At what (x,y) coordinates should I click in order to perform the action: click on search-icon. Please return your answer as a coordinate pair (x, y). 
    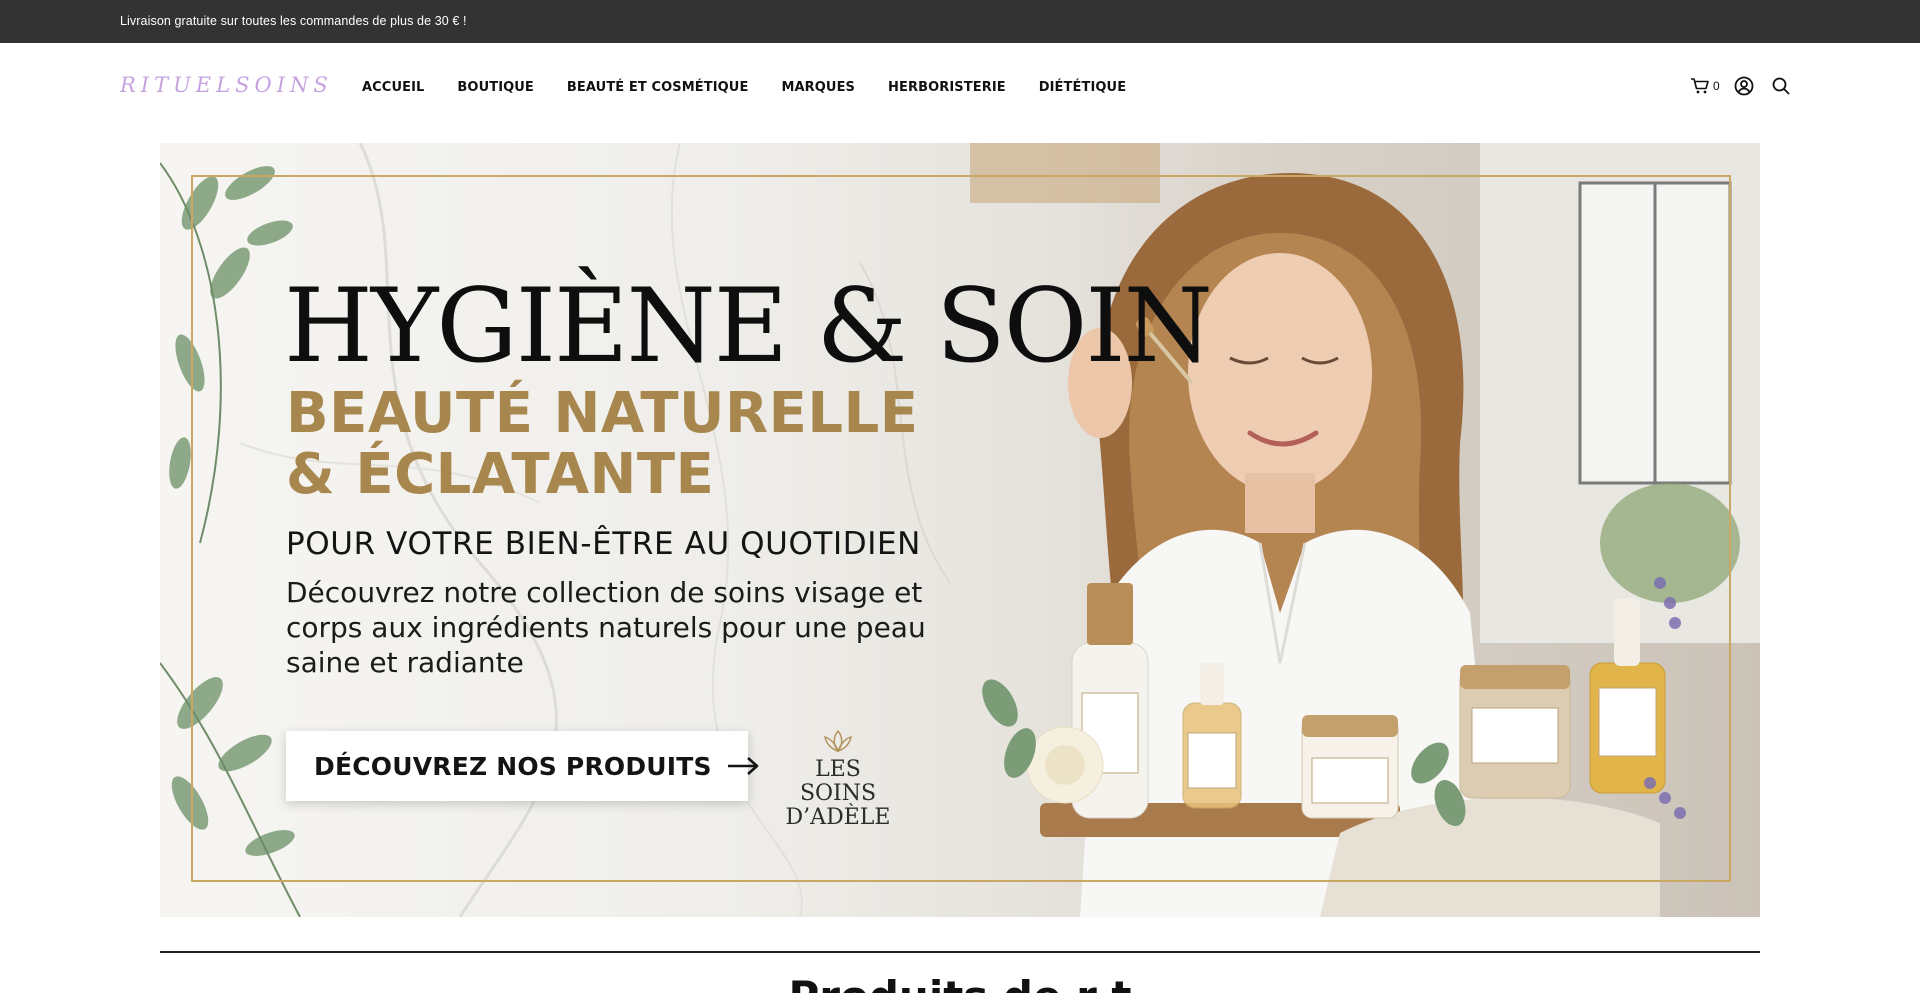
    Looking at the image, I should click on (1781, 86).